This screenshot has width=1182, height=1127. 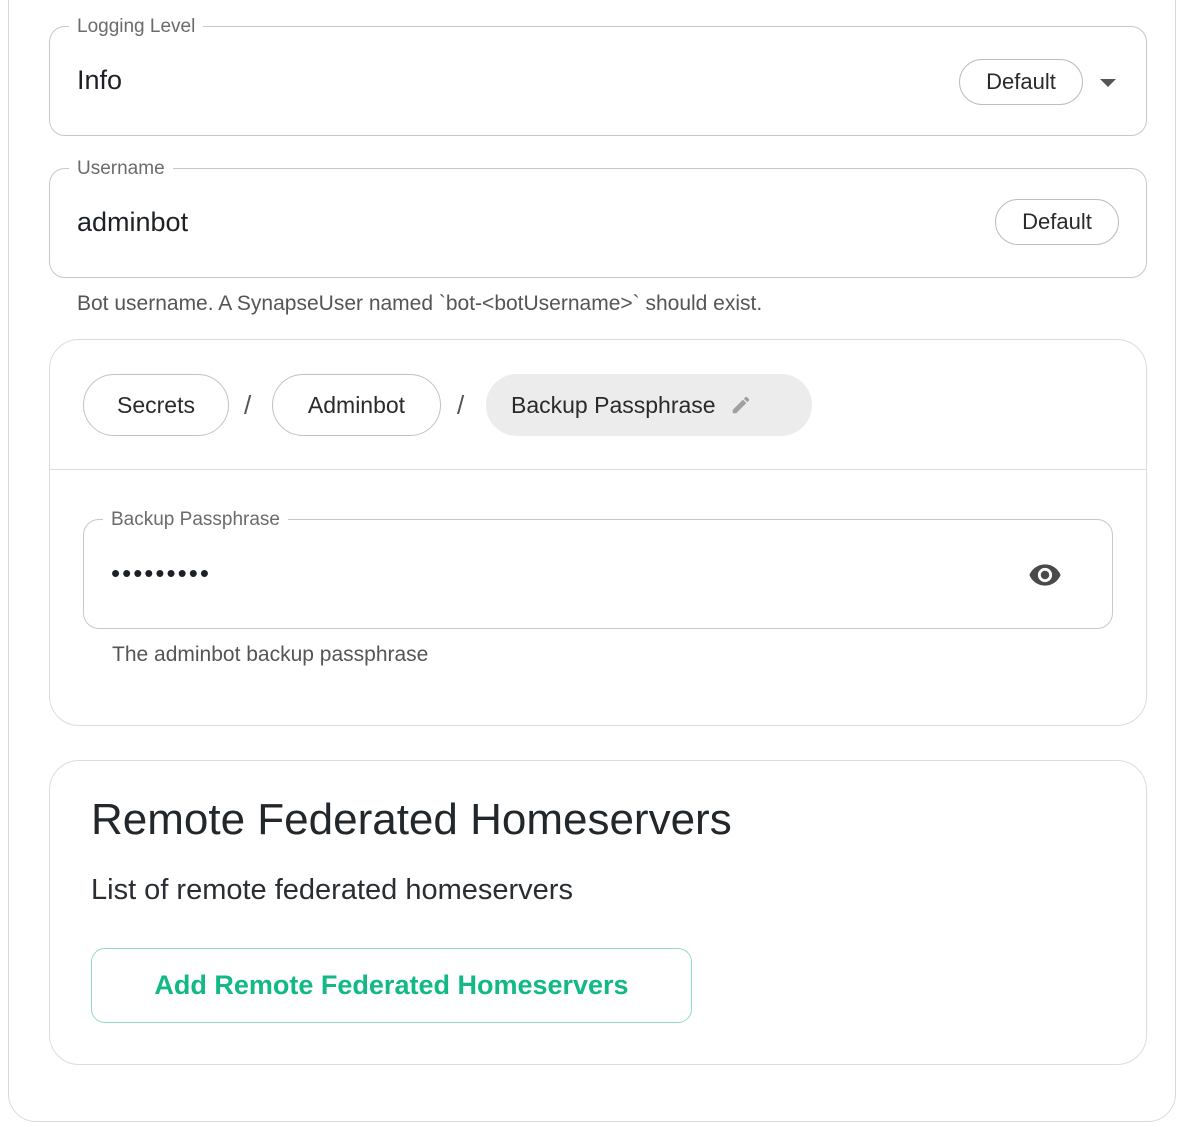 I want to click on chevron-down-icon, so click(x=1108, y=83).